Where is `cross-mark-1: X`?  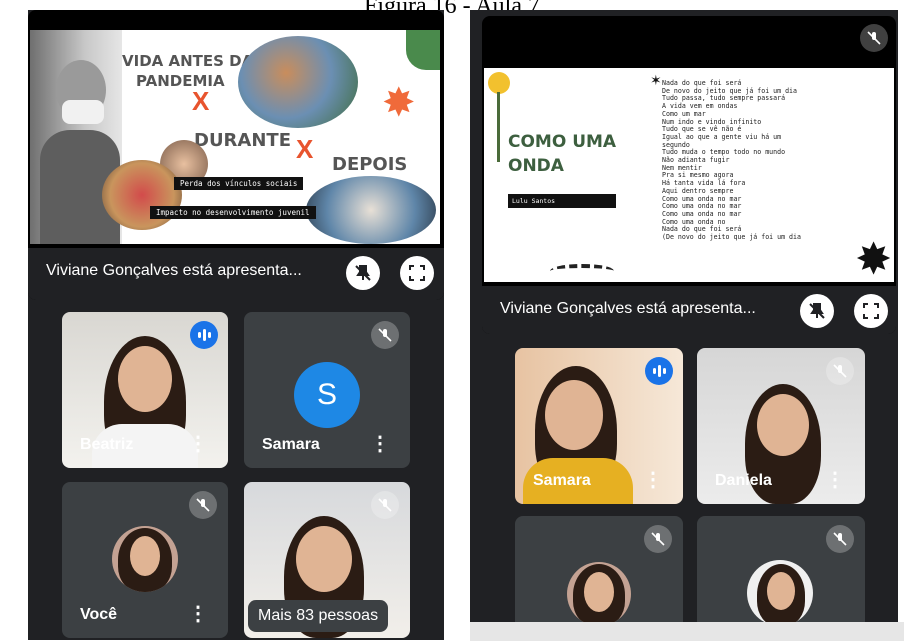 cross-mark-1: X is located at coordinates (201, 101).